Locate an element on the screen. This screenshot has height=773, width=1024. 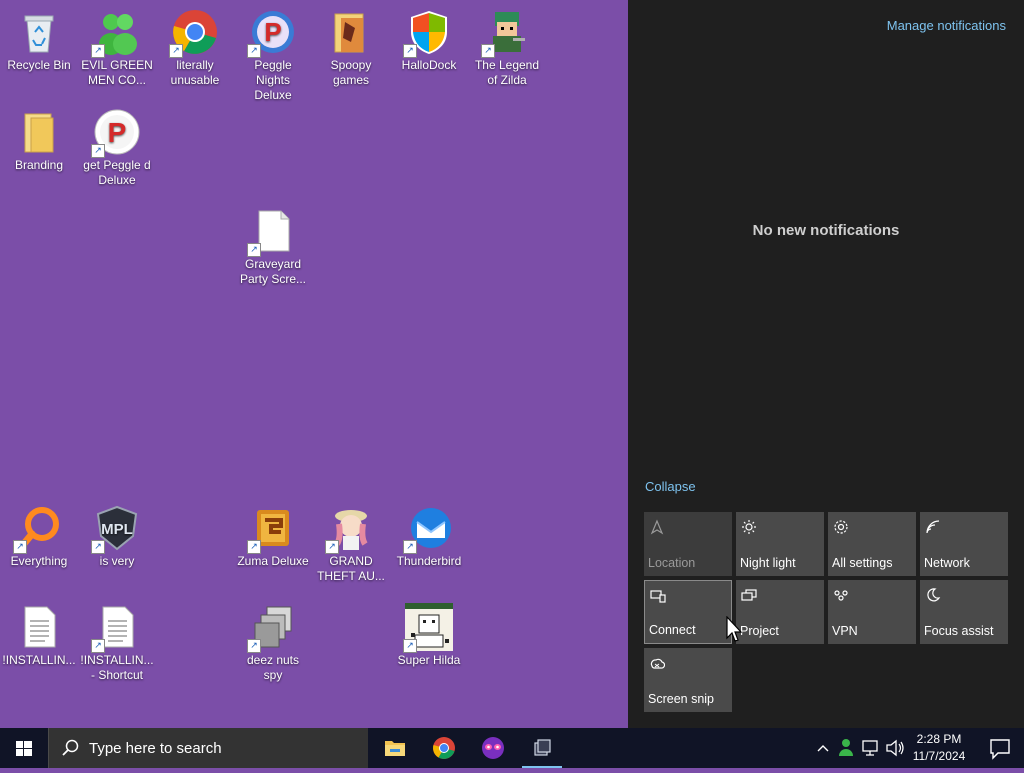
desktop-icon-label: Zuma Deluxe is located at coordinates (273, 561).